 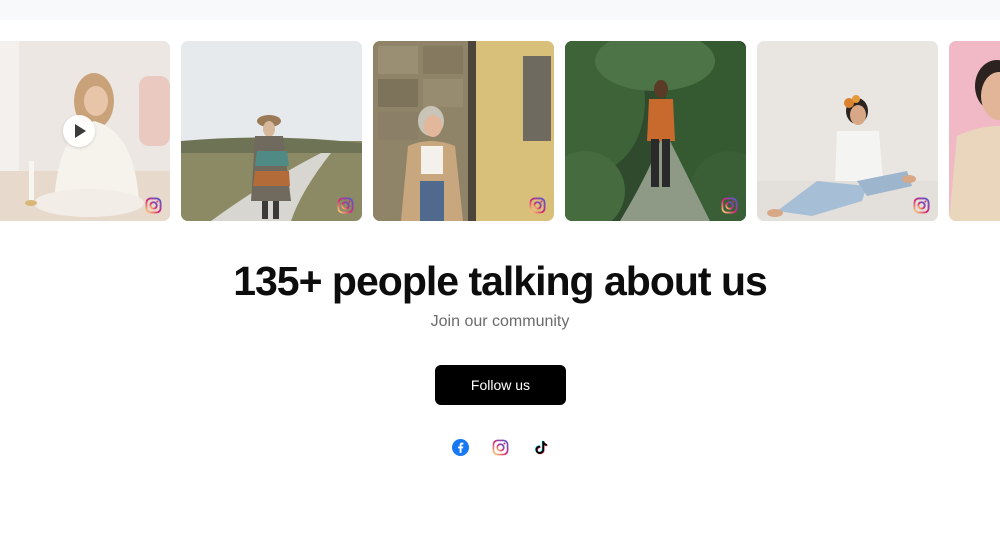 I want to click on instagram-link, so click(x=500, y=447).